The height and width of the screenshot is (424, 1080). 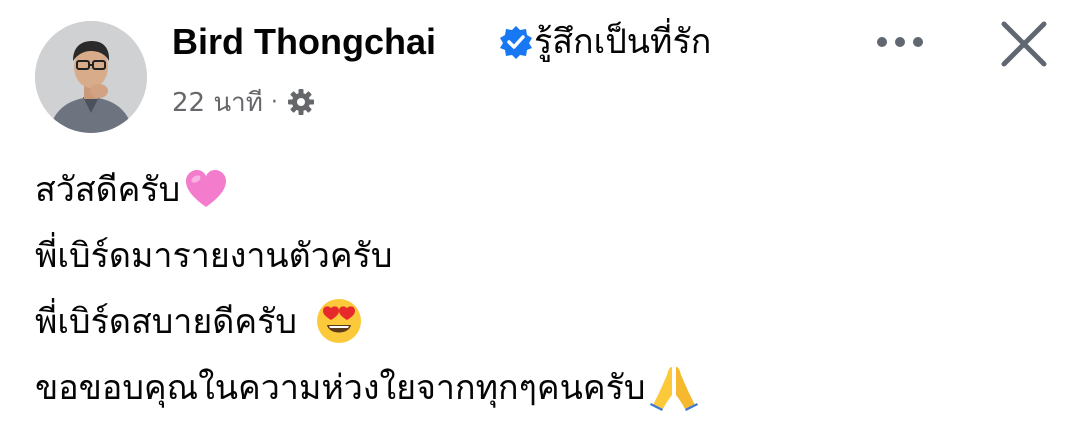 What do you see at coordinates (516, 42) in the screenshot?
I see `verified-badge-icon` at bounding box center [516, 42].